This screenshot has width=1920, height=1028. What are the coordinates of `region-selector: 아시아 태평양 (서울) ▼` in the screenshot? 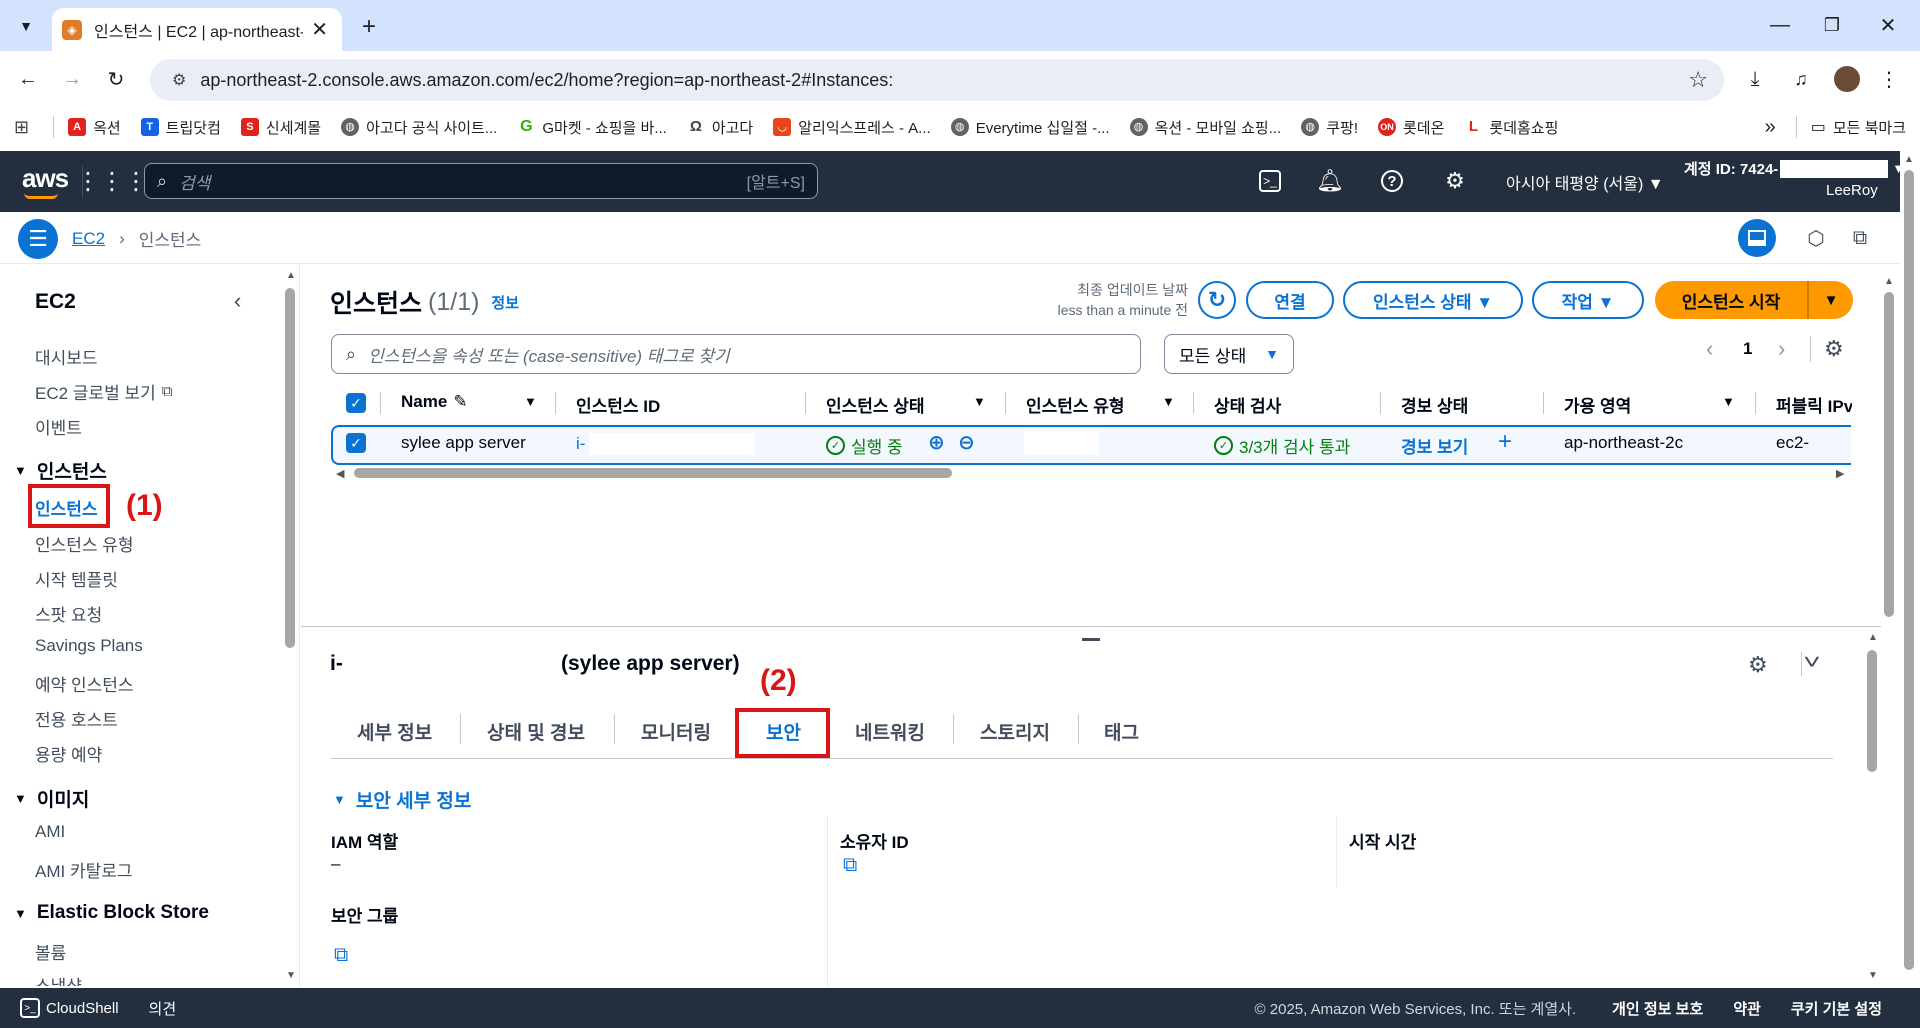 It's located at (1585, 182).